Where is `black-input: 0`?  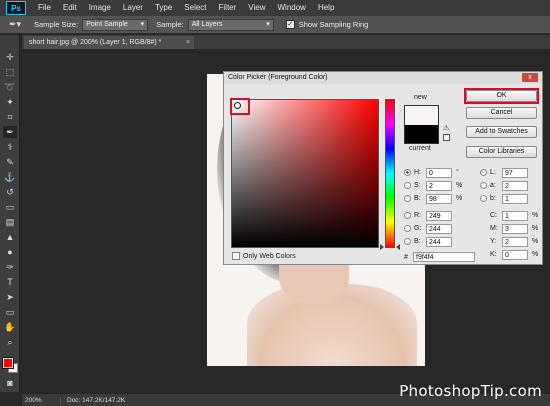
black-input: 0 is located at coordinates (515, 254).